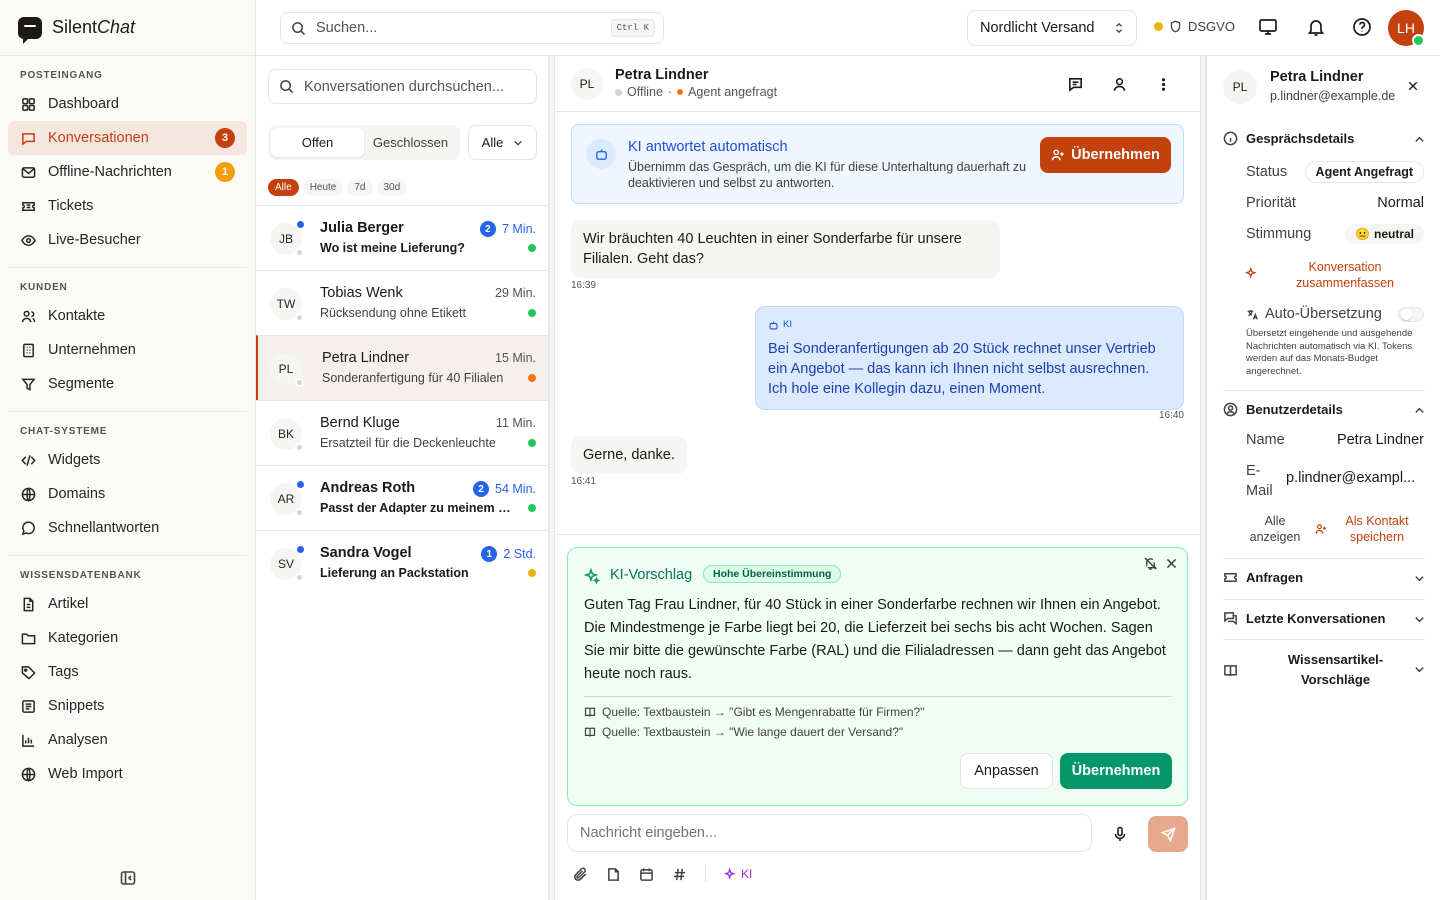 The image size is (1440, 900). I want to click on hash-icon, so click(679, 874).